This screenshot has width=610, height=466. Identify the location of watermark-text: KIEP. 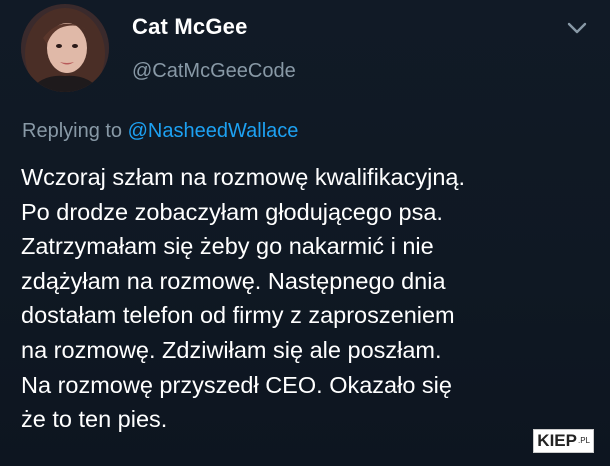
(557, 440).